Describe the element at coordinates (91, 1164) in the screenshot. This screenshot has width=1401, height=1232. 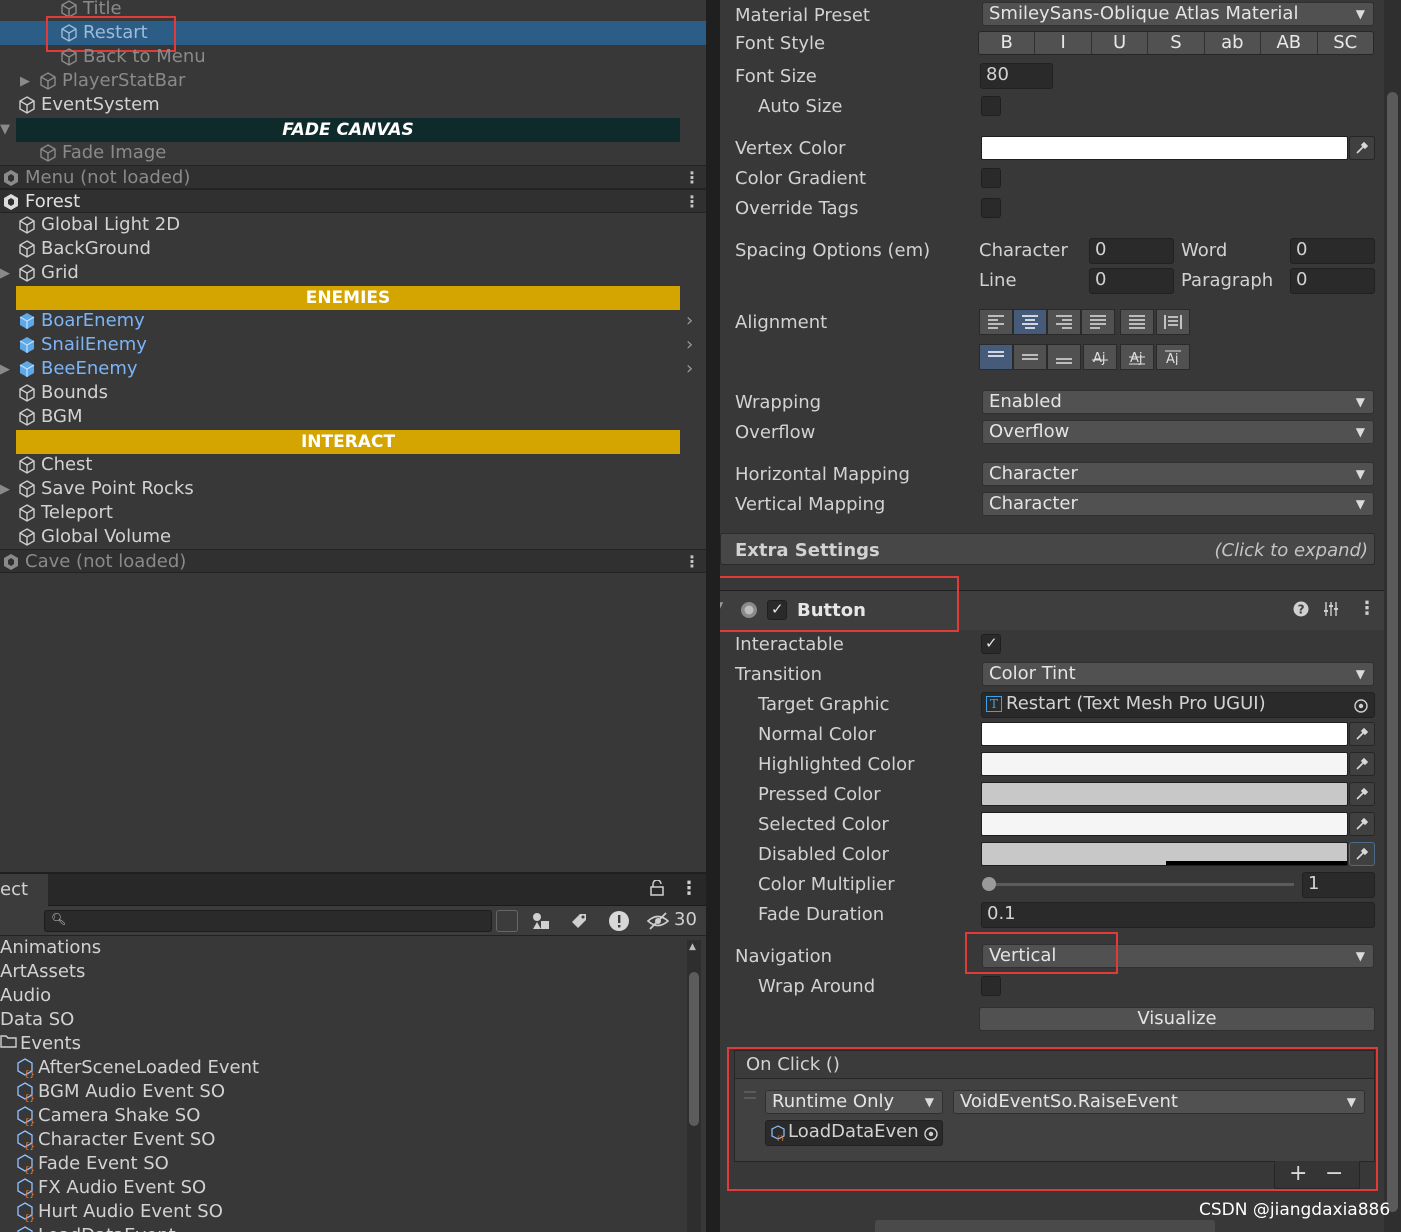
I see `asset-fade-event-so: {} Fade Event SO` at that location.